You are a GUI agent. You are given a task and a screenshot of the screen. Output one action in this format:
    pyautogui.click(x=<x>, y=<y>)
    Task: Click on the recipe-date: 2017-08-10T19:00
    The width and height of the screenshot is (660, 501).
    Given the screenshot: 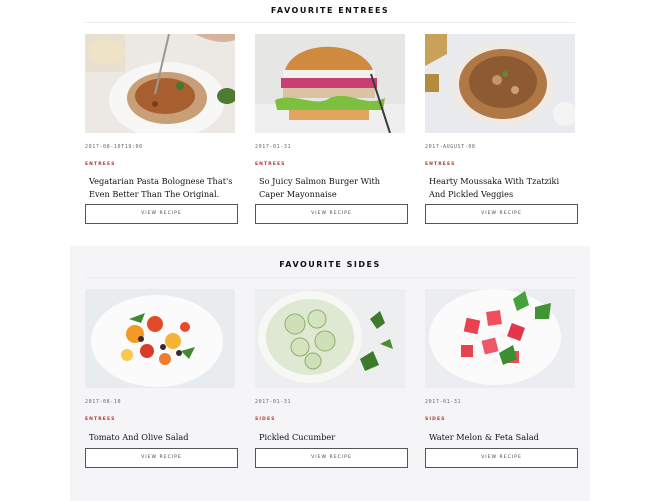 What is the action you would take?
    pyautogui.click(x=114, y=147)
    